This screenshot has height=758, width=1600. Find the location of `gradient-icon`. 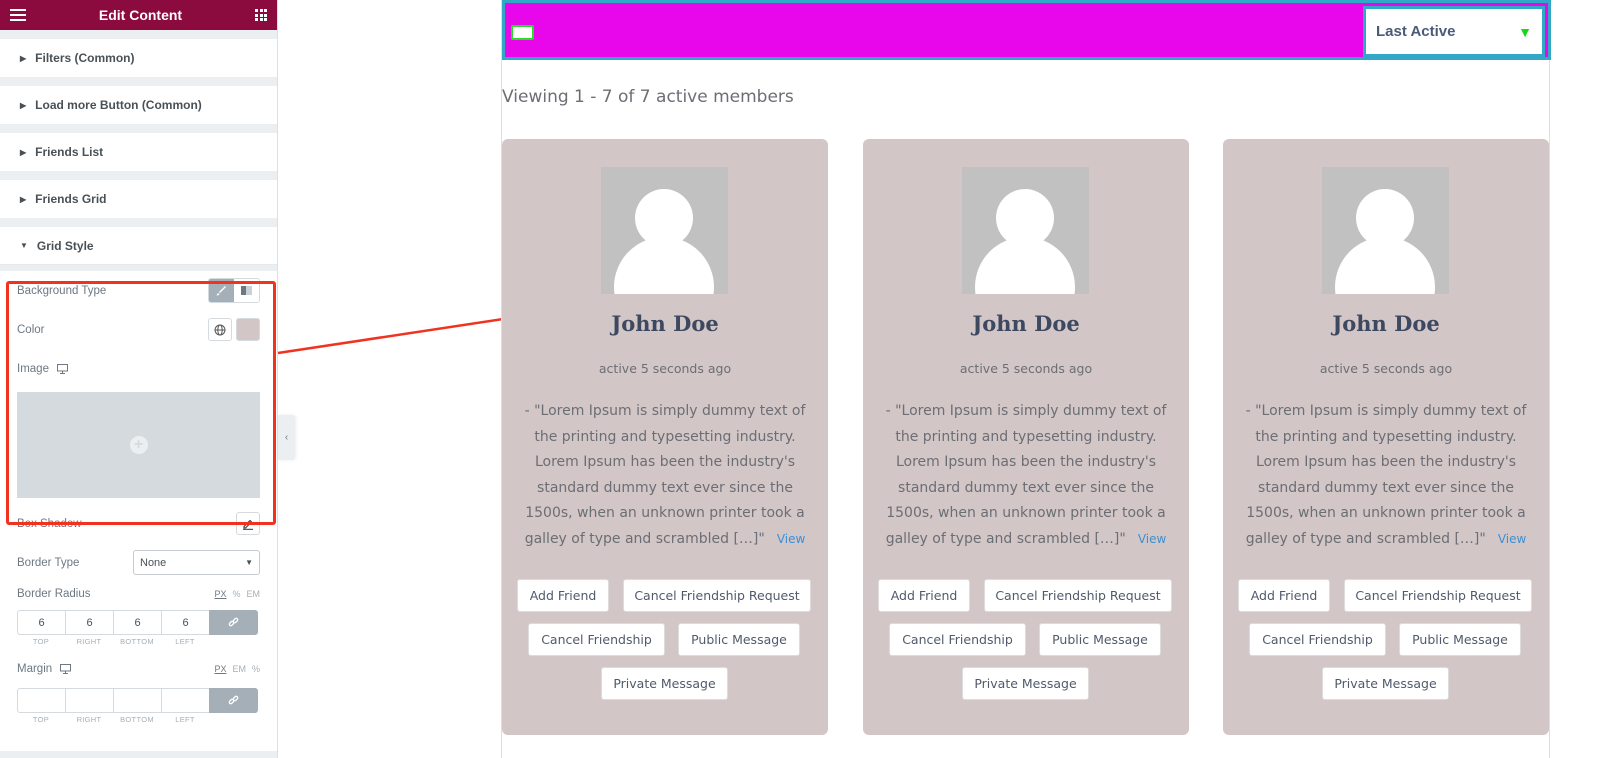

gradient-icon is located at coordinates (246, 290).